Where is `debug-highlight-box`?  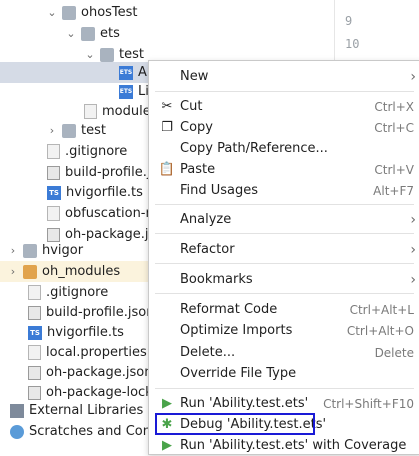
debug-highlight-box is located at coordinates (235, 424).